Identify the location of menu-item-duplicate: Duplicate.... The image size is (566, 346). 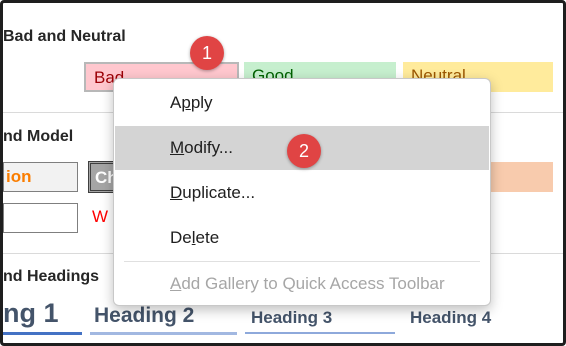
(302, 193).